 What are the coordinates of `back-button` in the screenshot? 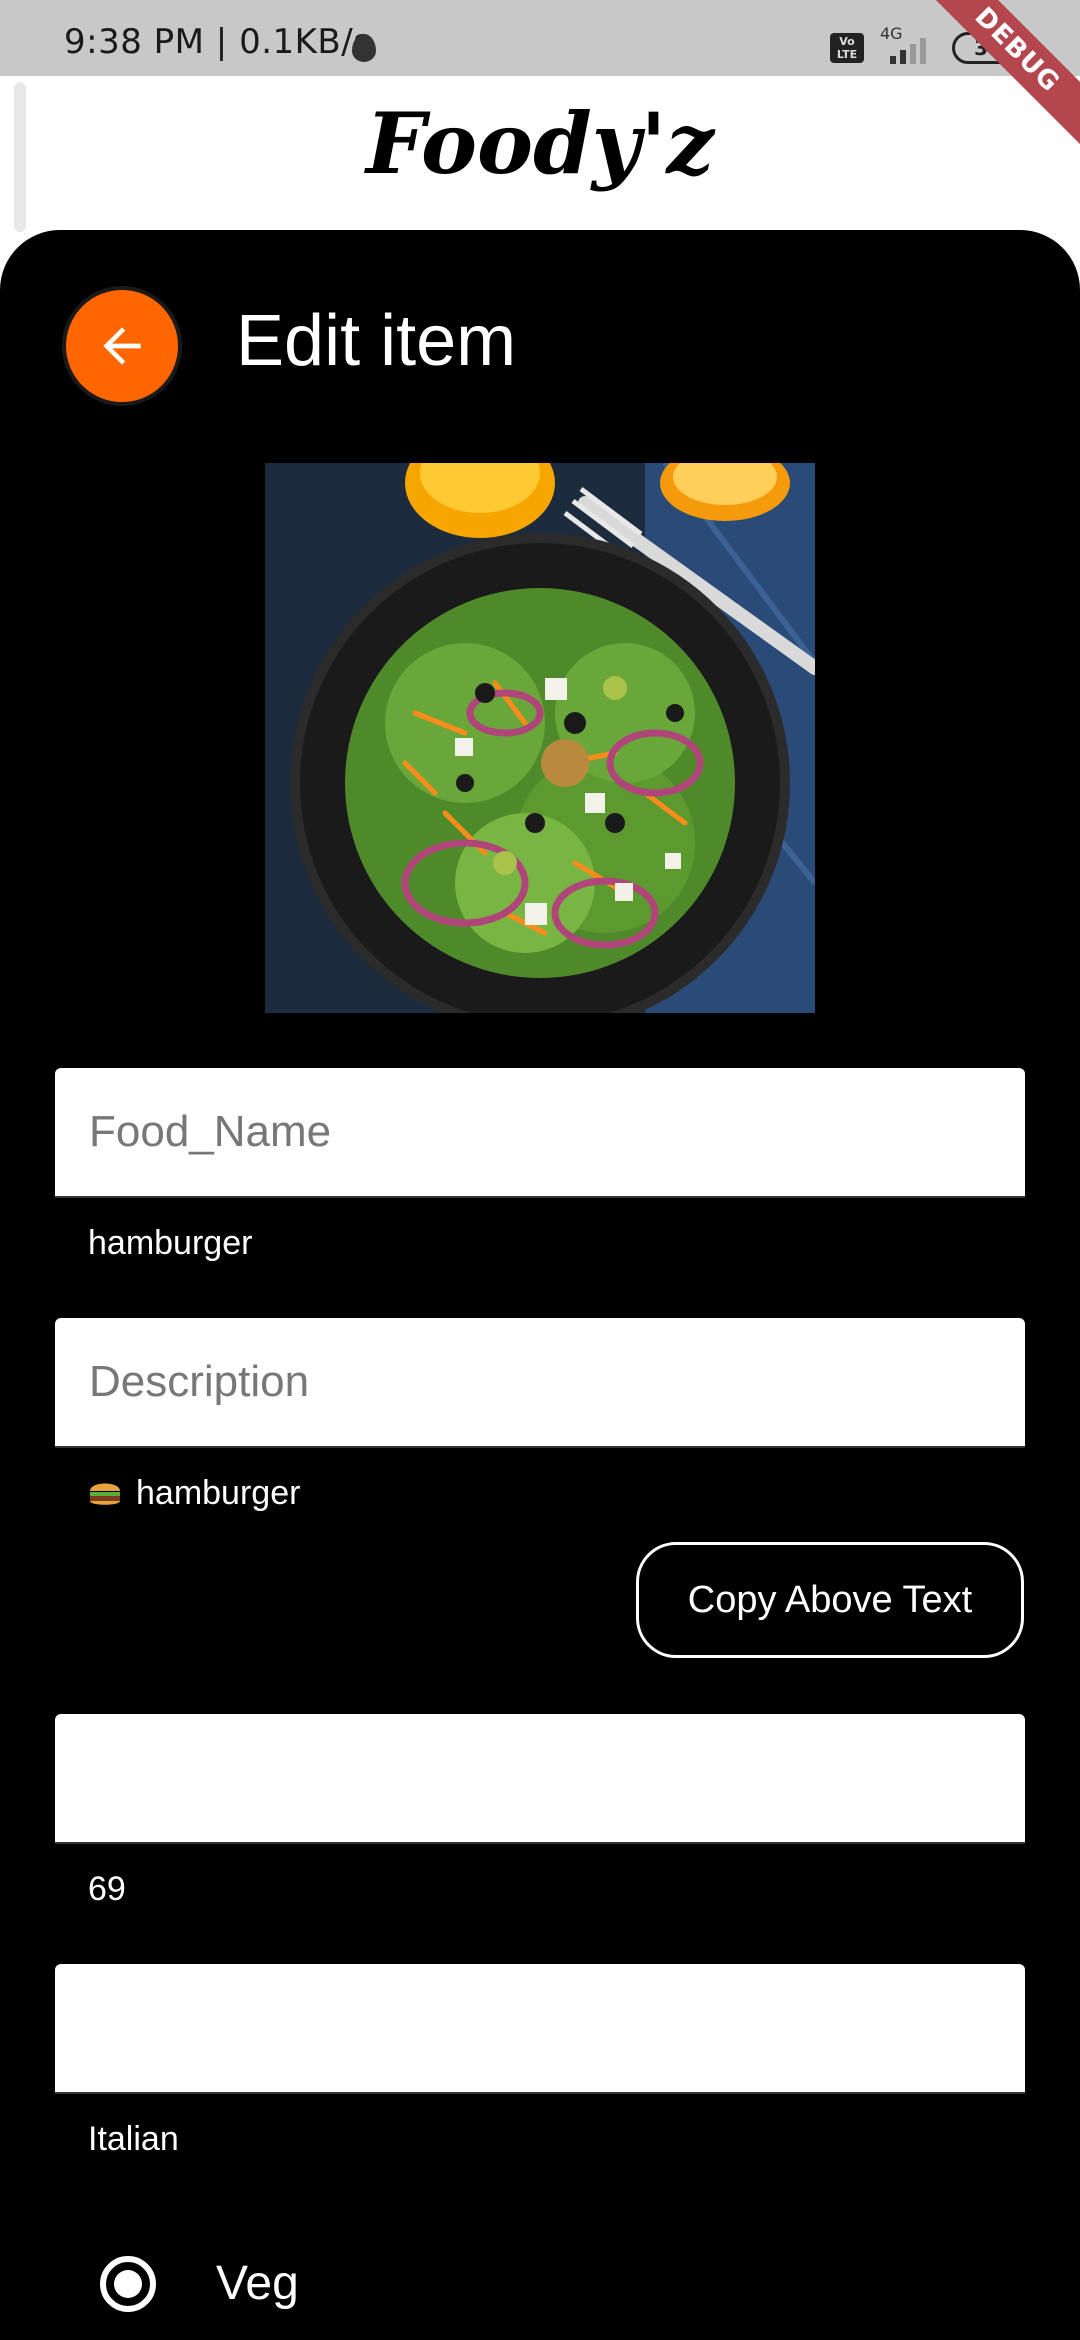 It's located at (122, 346).